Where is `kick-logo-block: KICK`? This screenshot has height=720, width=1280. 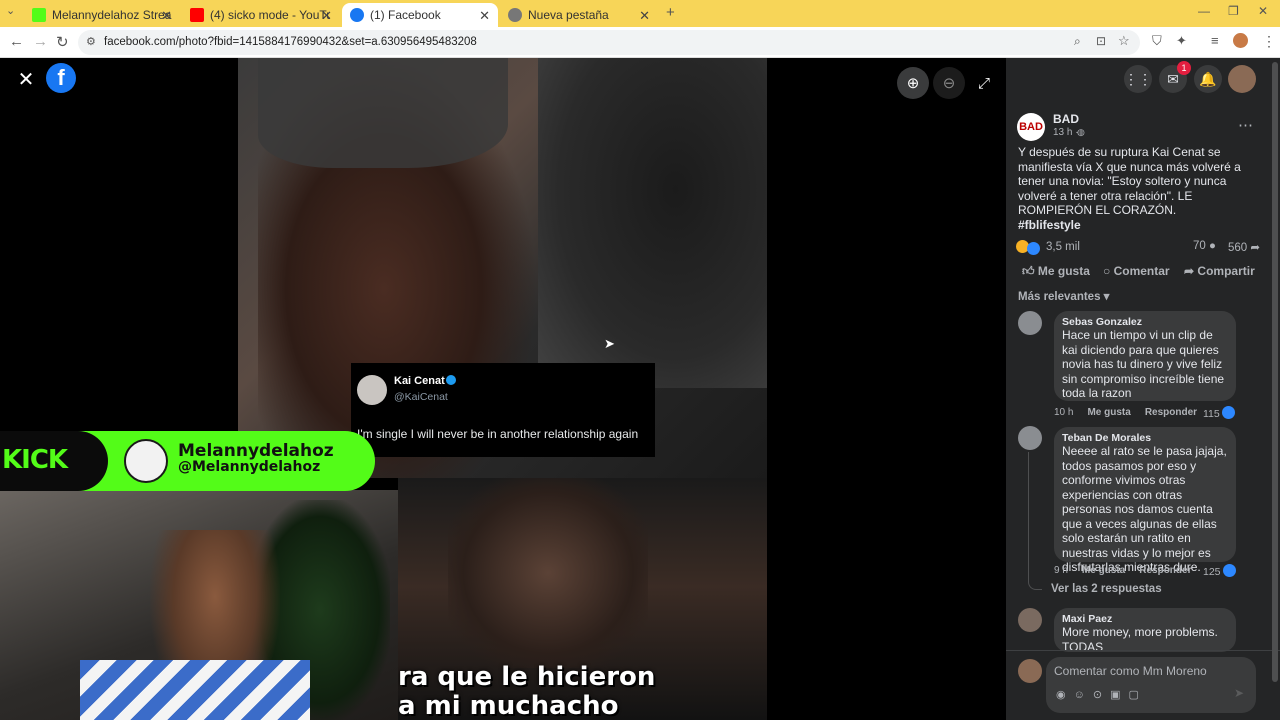 kick-logo-block: KICK is located at coordinates (54, 461).